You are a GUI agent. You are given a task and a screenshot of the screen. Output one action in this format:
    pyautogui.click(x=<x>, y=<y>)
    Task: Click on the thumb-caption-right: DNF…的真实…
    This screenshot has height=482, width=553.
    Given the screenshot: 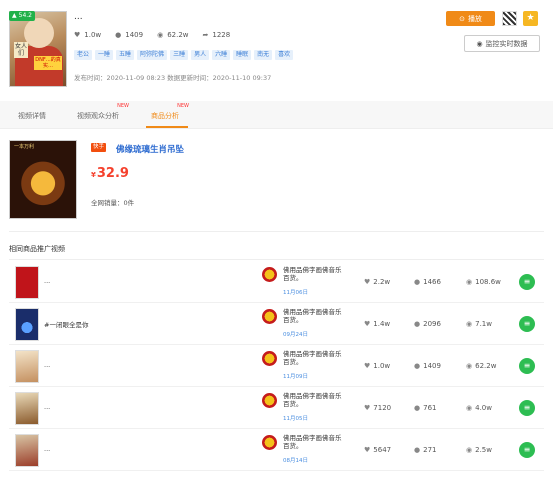 What is the action you would take?
    pyautogui.click(x=48, y=63)
    